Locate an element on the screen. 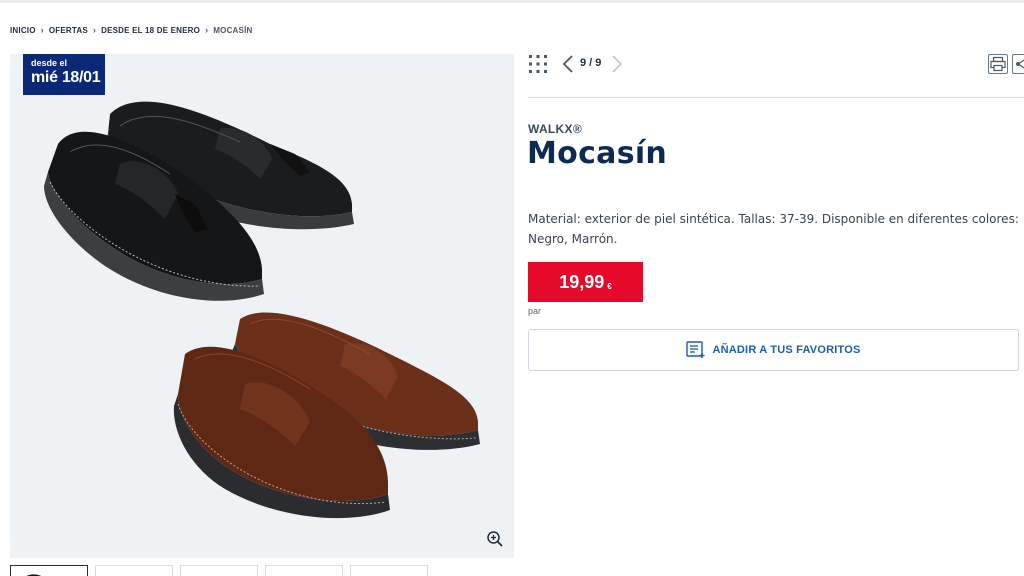 The height and width of the screenshot is (576, 1024). breadcrumb-inicio: INICIO is located at coordinates (23, 30).